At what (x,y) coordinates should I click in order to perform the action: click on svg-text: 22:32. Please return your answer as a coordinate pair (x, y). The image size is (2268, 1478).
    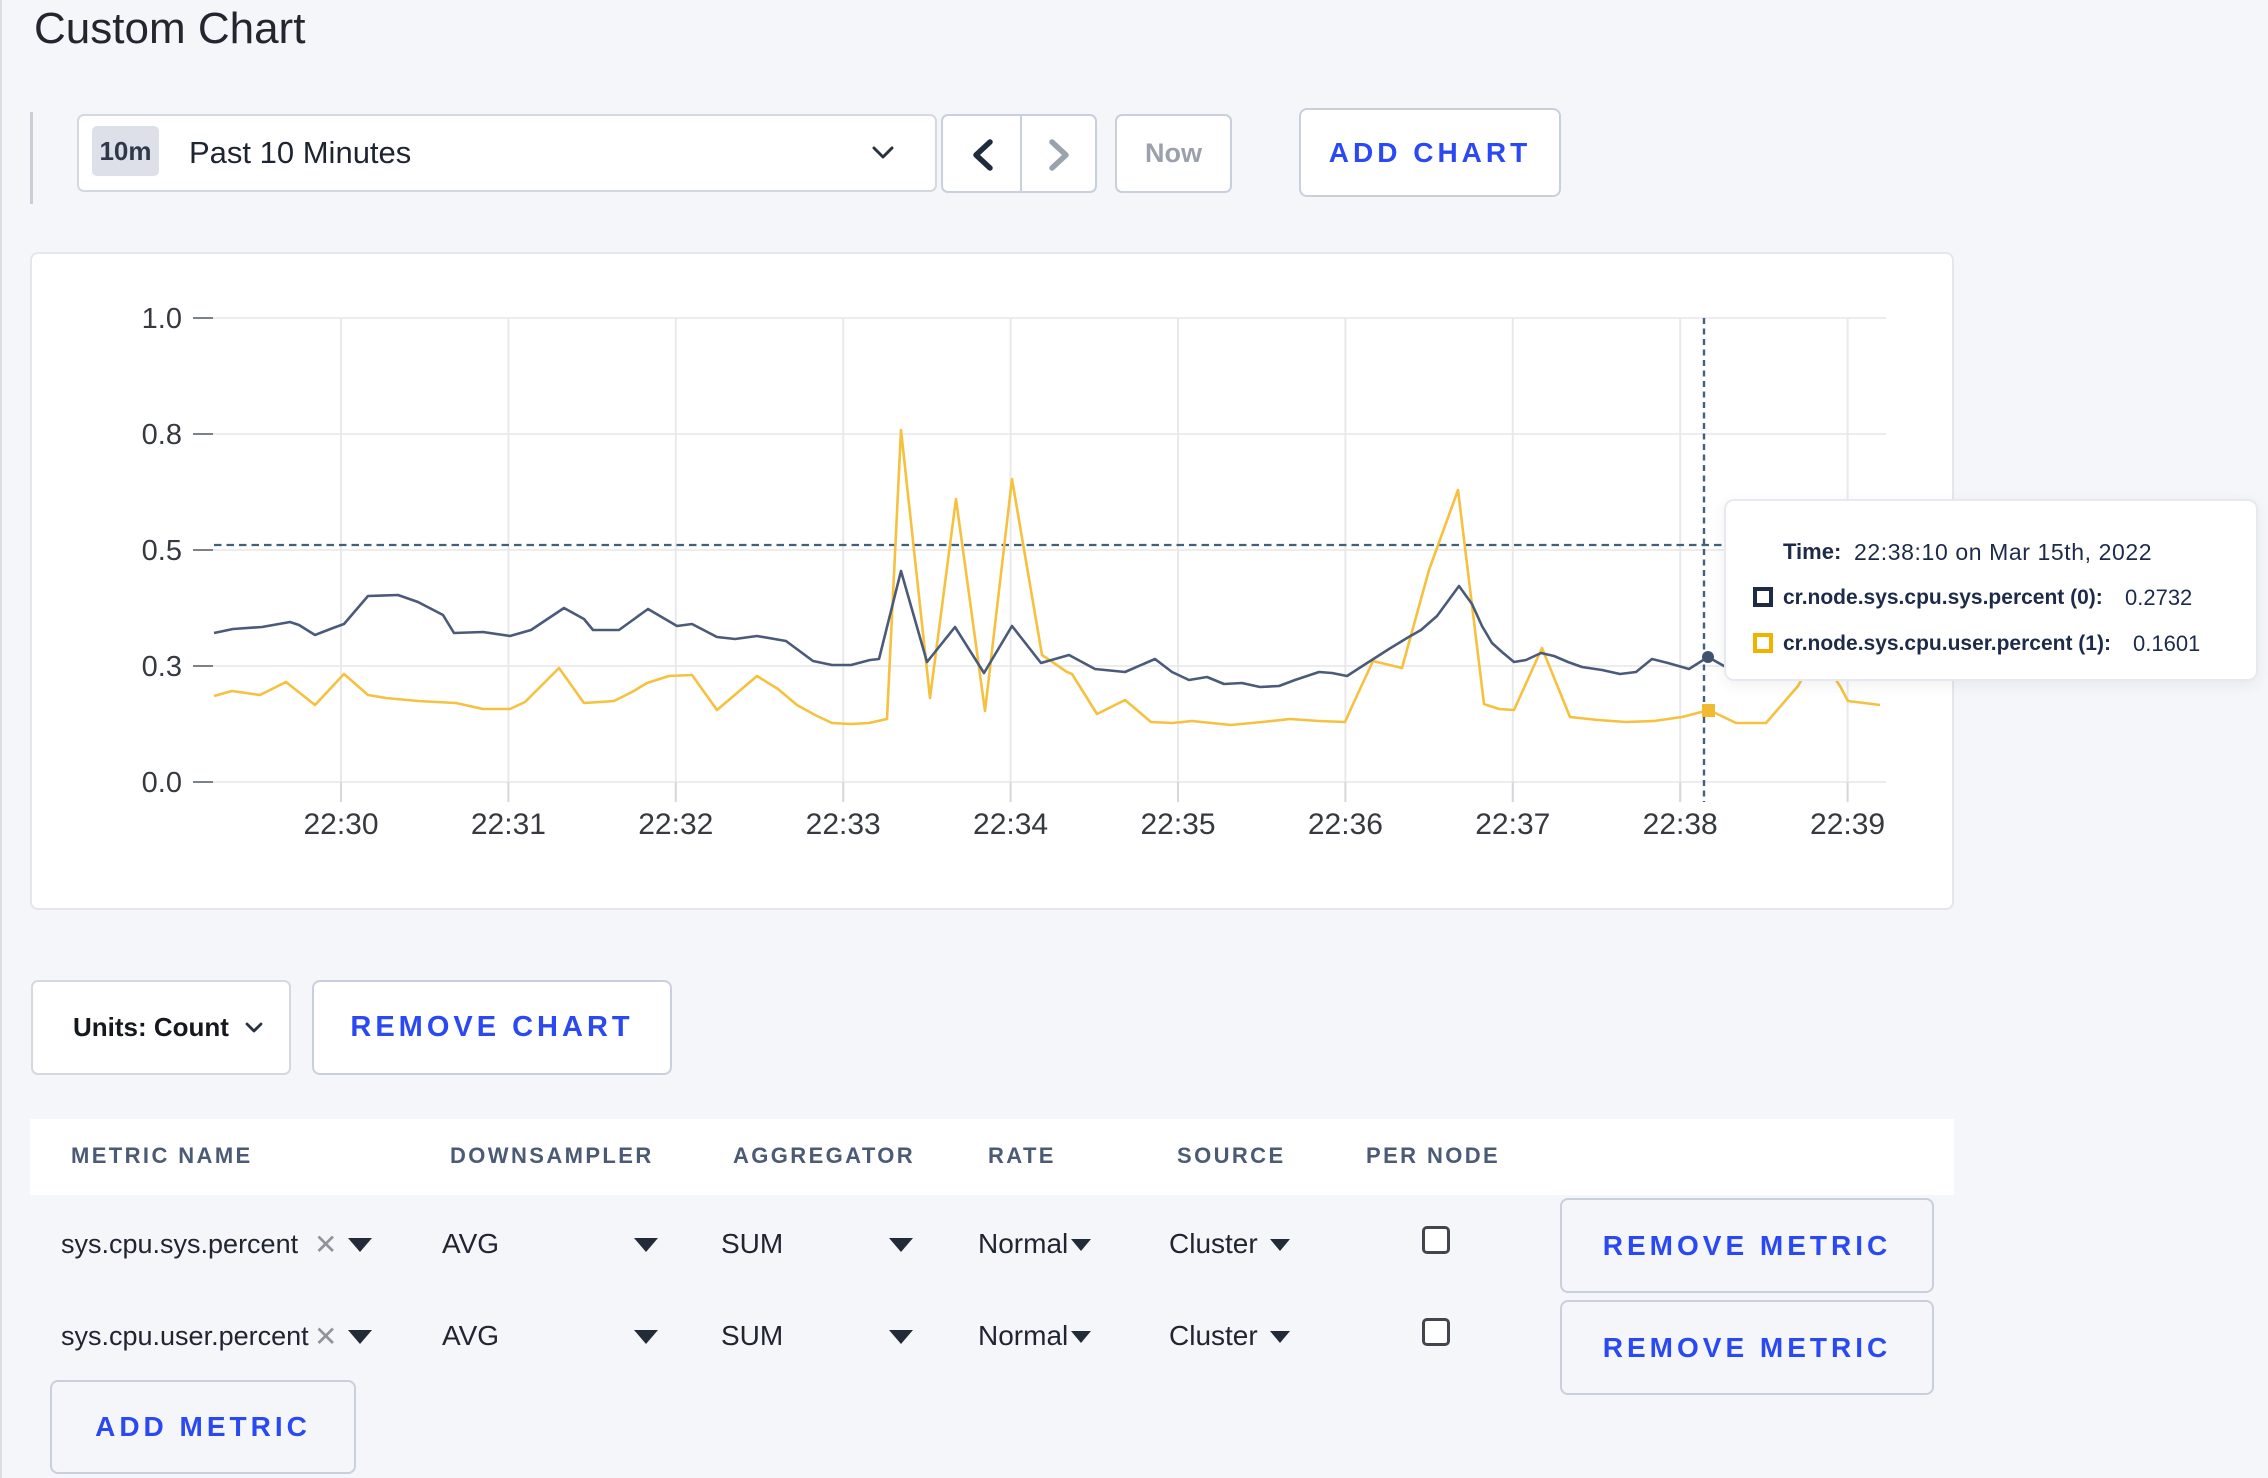
    Looking at the image, I should click on (675, 824).